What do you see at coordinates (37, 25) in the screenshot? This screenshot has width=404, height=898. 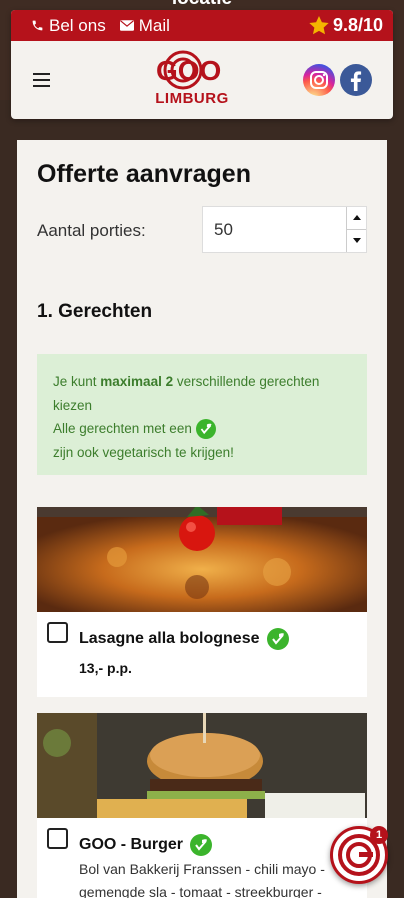 I see `phone-icon` at bounding box center [37, 25].